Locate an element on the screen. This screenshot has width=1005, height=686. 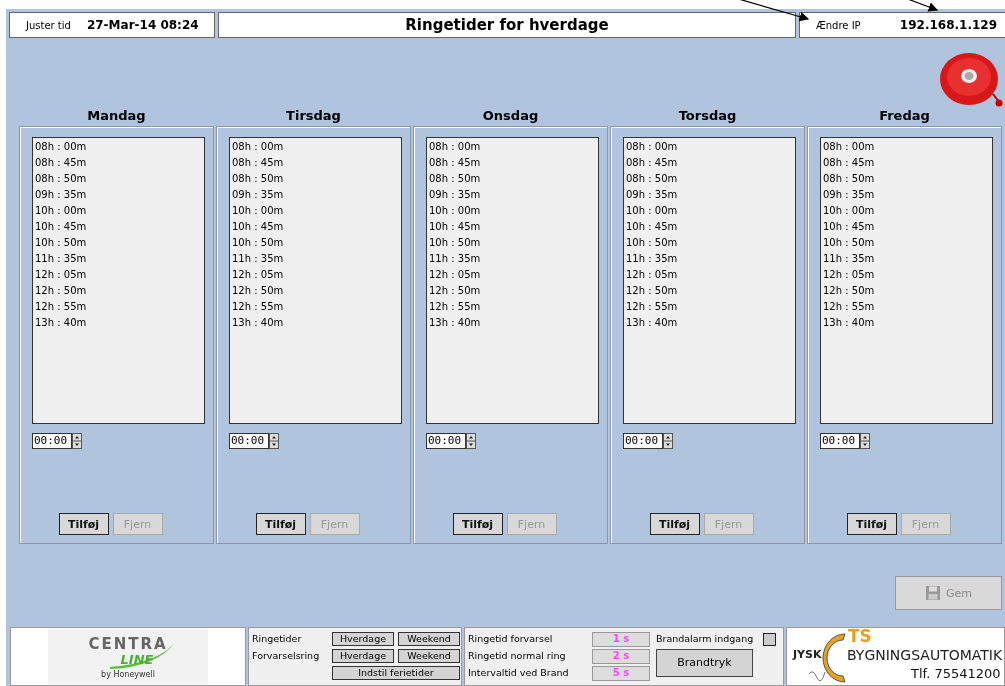
floppy-icon is located at coordinates (933, 593).